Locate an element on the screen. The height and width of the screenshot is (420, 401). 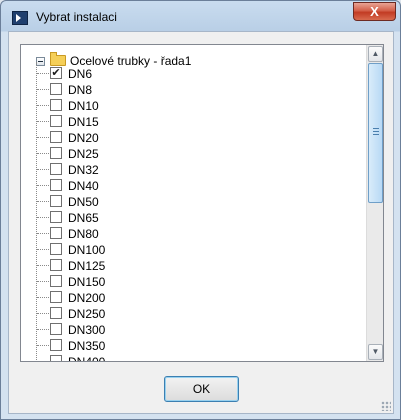
tree-item: DN350 is located at coordinates (196, 345).